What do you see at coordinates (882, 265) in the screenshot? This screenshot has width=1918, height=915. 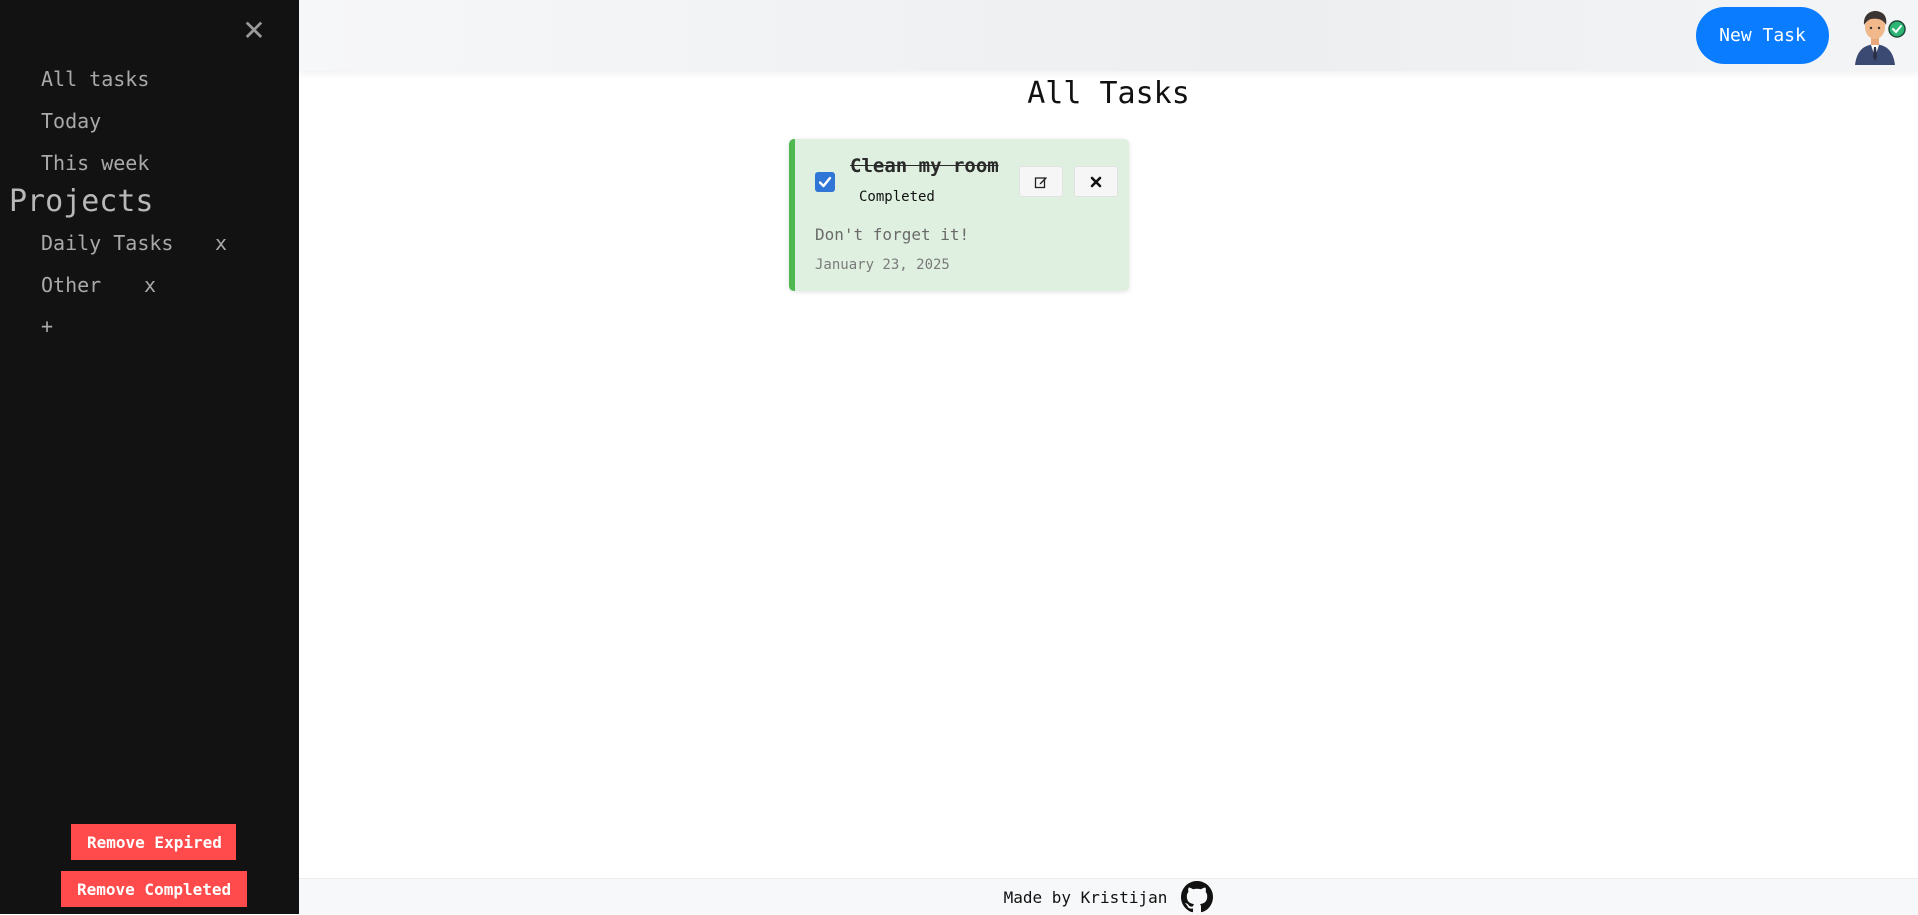 I see `task-due-date: January 23, 2025` at bounding box center [882, 265].